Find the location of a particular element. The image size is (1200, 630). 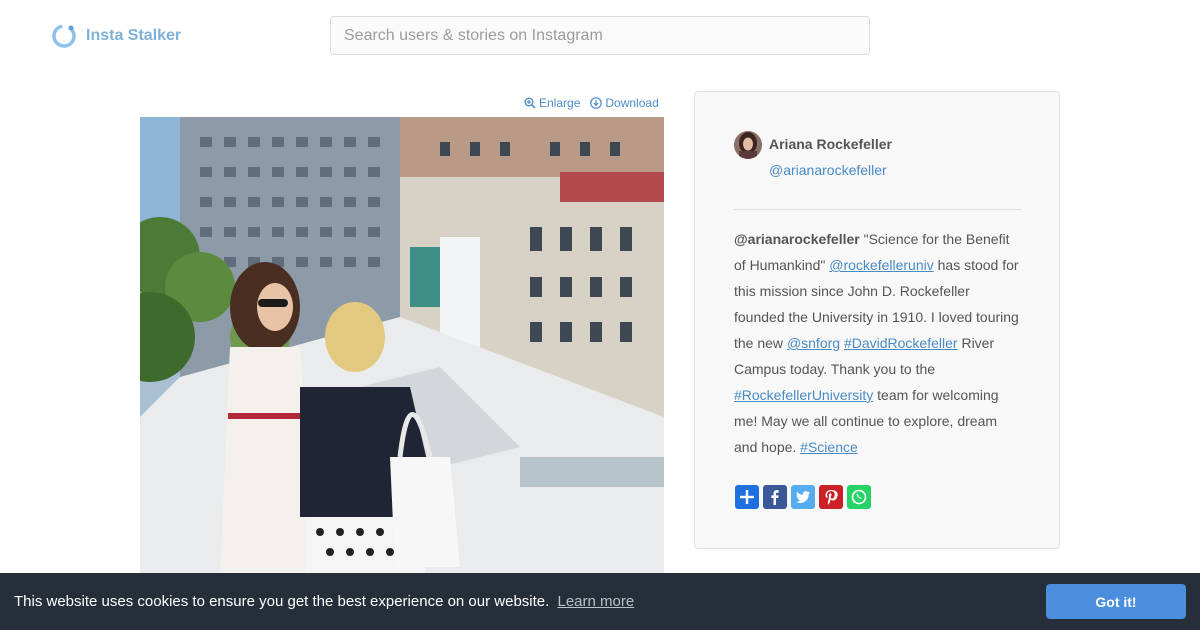

pinterest-icon is located at coordinates (831, 497).